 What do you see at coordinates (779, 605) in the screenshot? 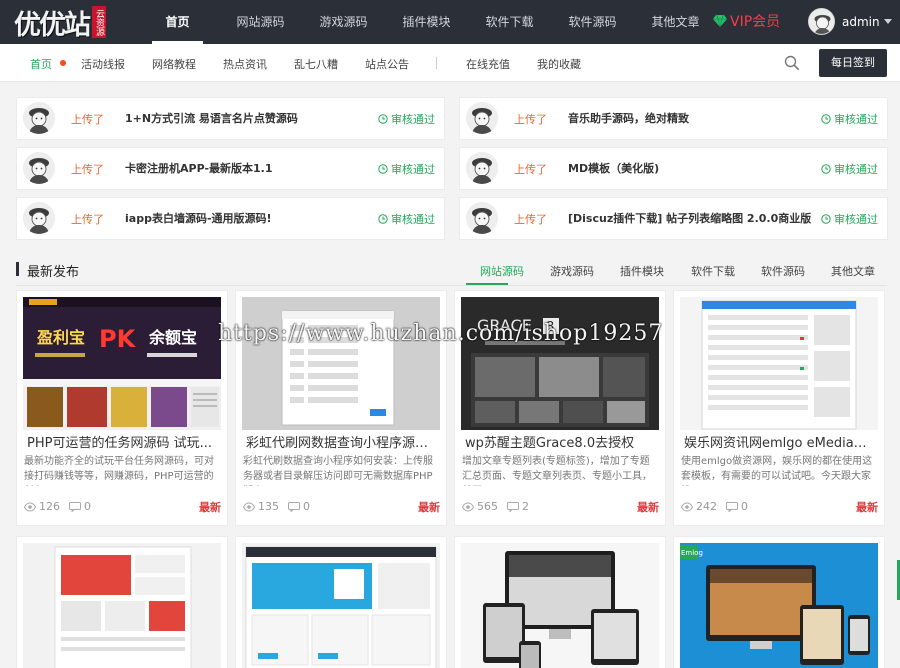
I see `post-thumbnail: Emlog` at bounding box center [779, 605].